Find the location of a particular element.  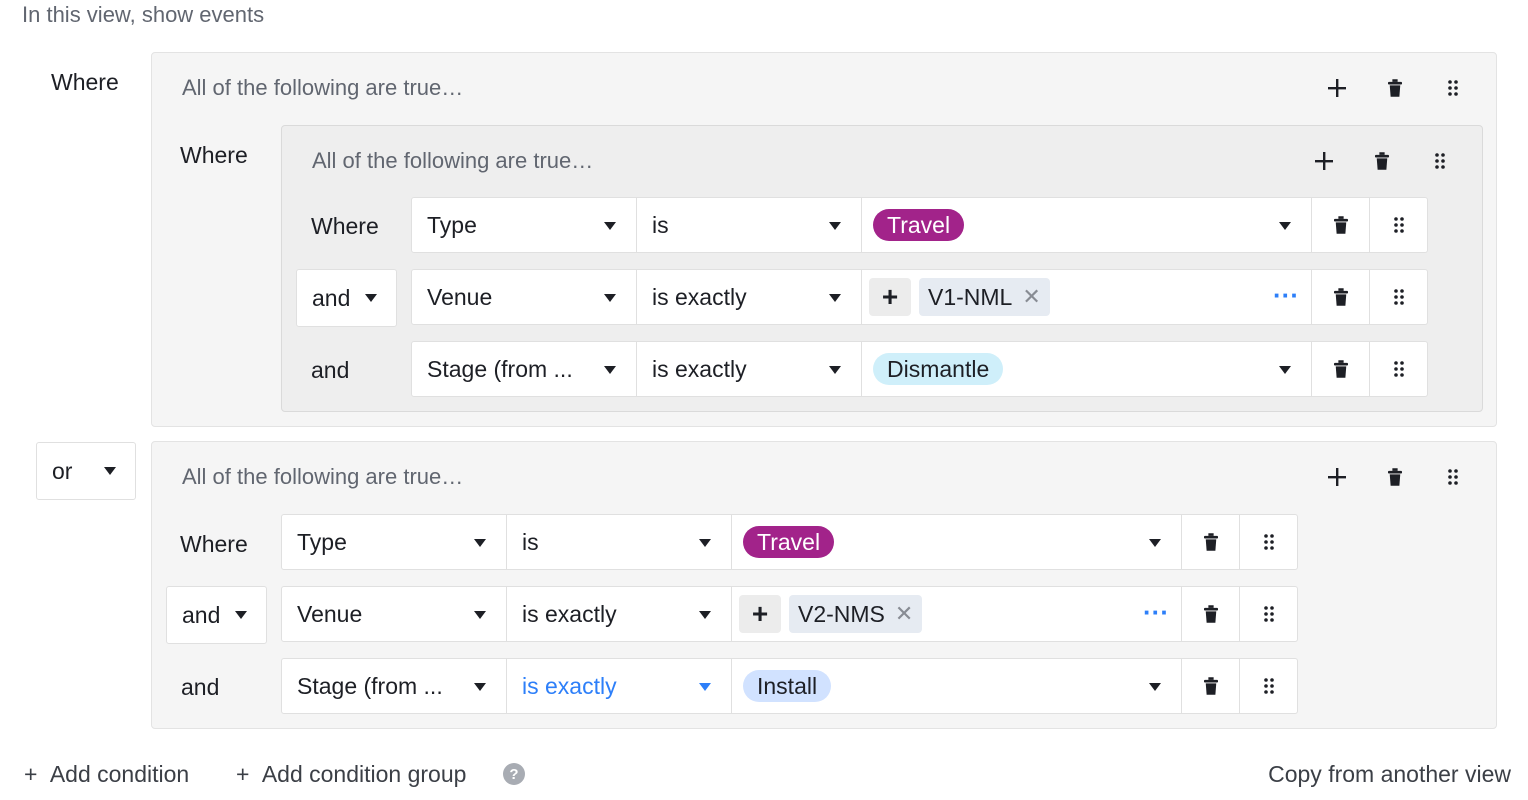

group1-where-label: Where is located at coordinates (85, 82).